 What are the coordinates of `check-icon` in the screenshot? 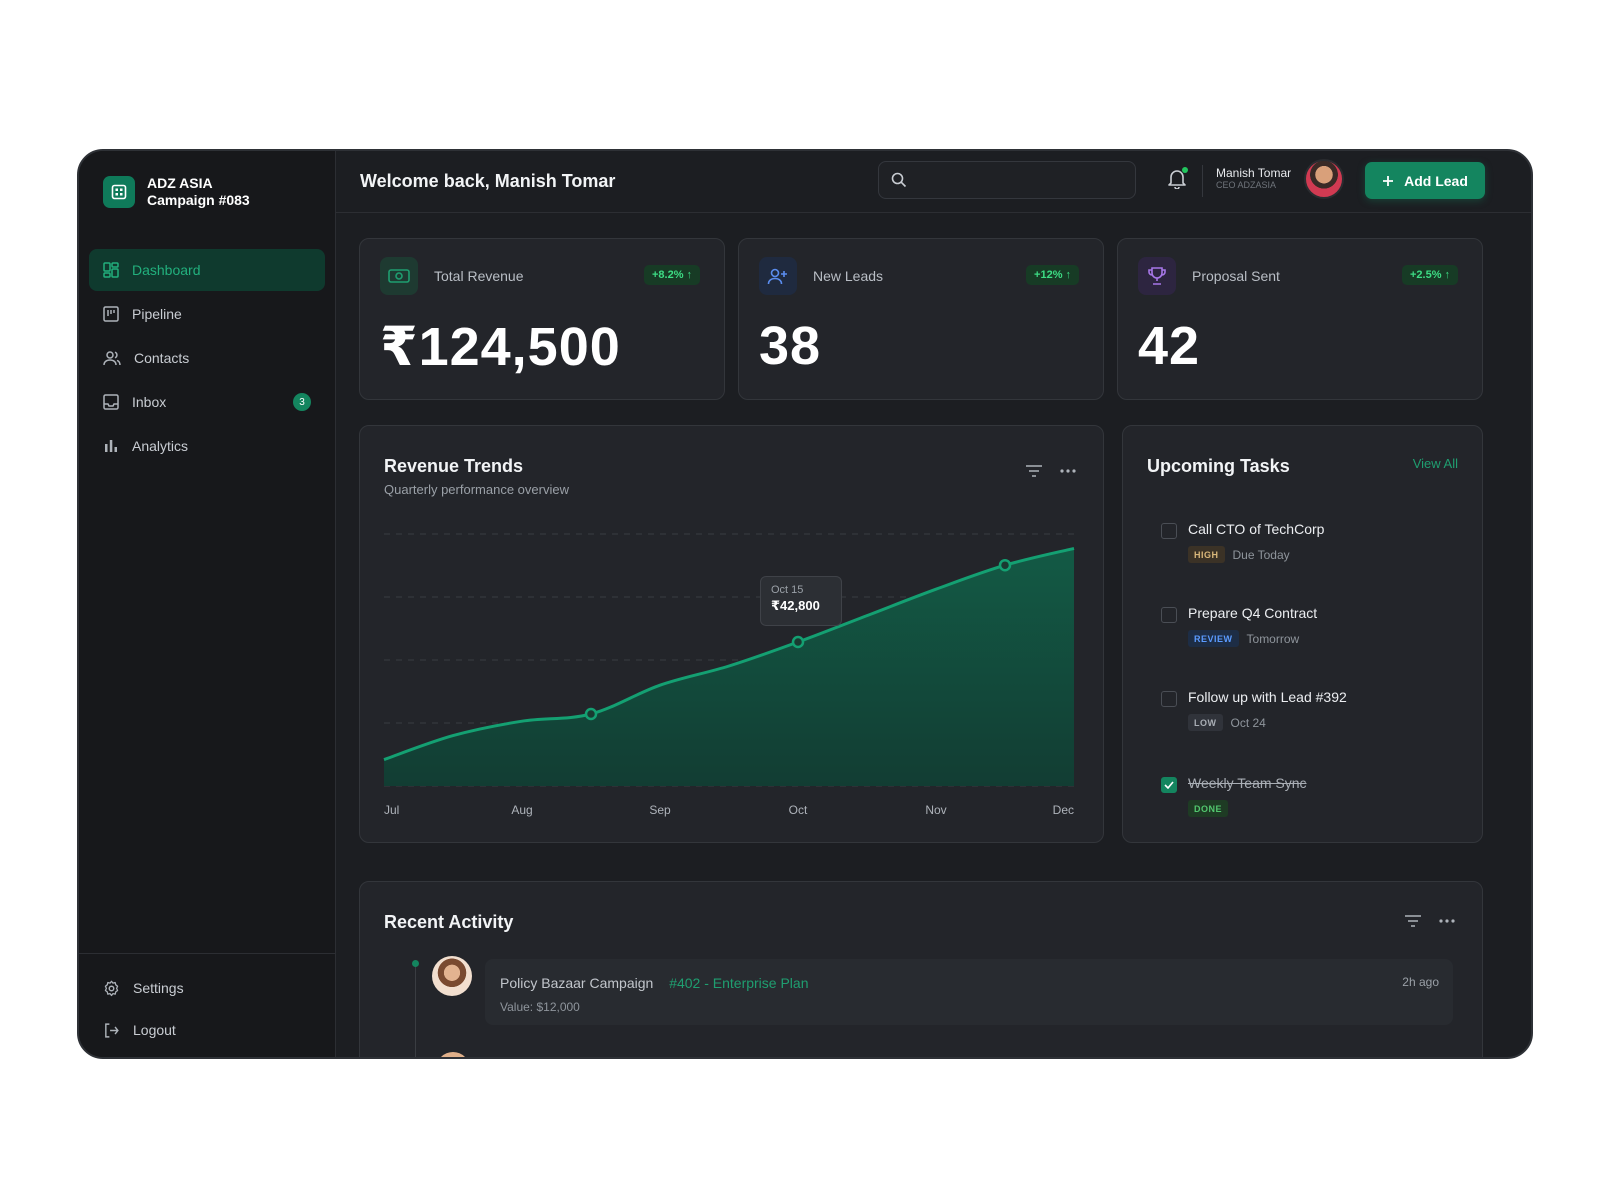 It's located at (1169, 785).